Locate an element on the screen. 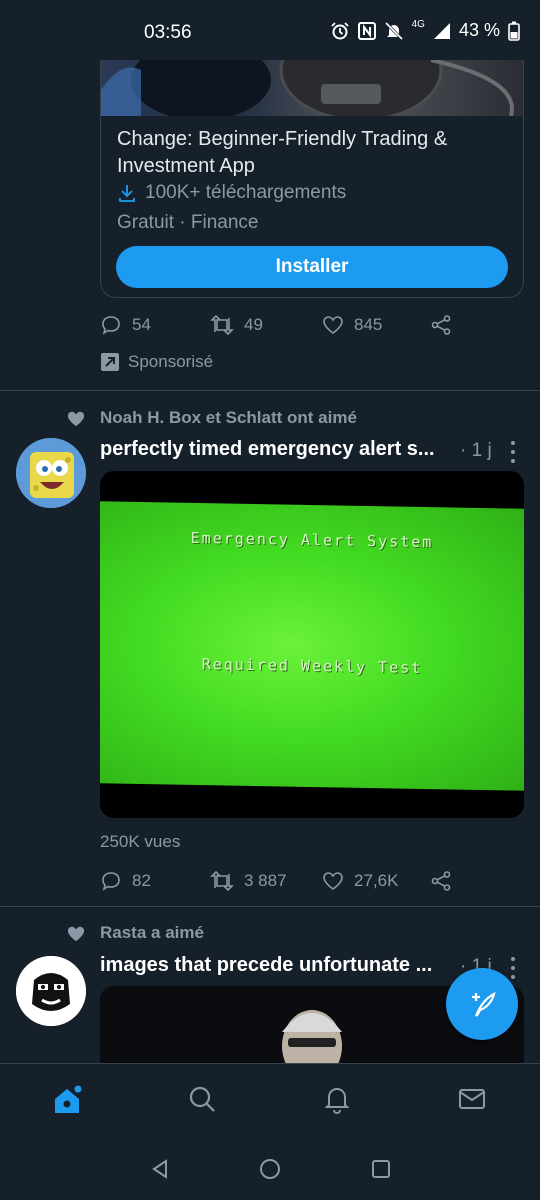 This screenshot has width=540, height=1200. compose-button is located at coordinates (482, 1004).